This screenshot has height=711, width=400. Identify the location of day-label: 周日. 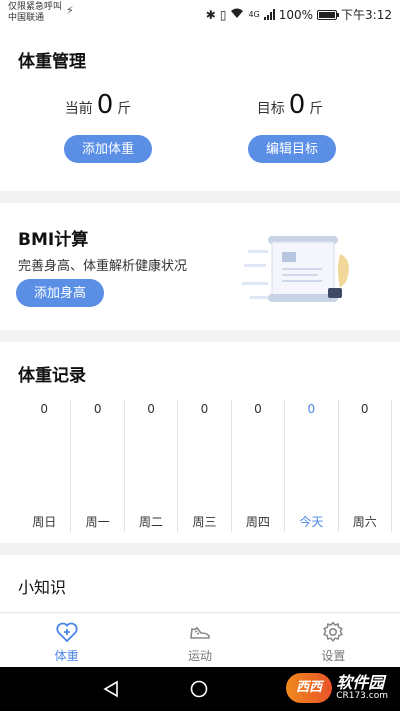
(44, 522).